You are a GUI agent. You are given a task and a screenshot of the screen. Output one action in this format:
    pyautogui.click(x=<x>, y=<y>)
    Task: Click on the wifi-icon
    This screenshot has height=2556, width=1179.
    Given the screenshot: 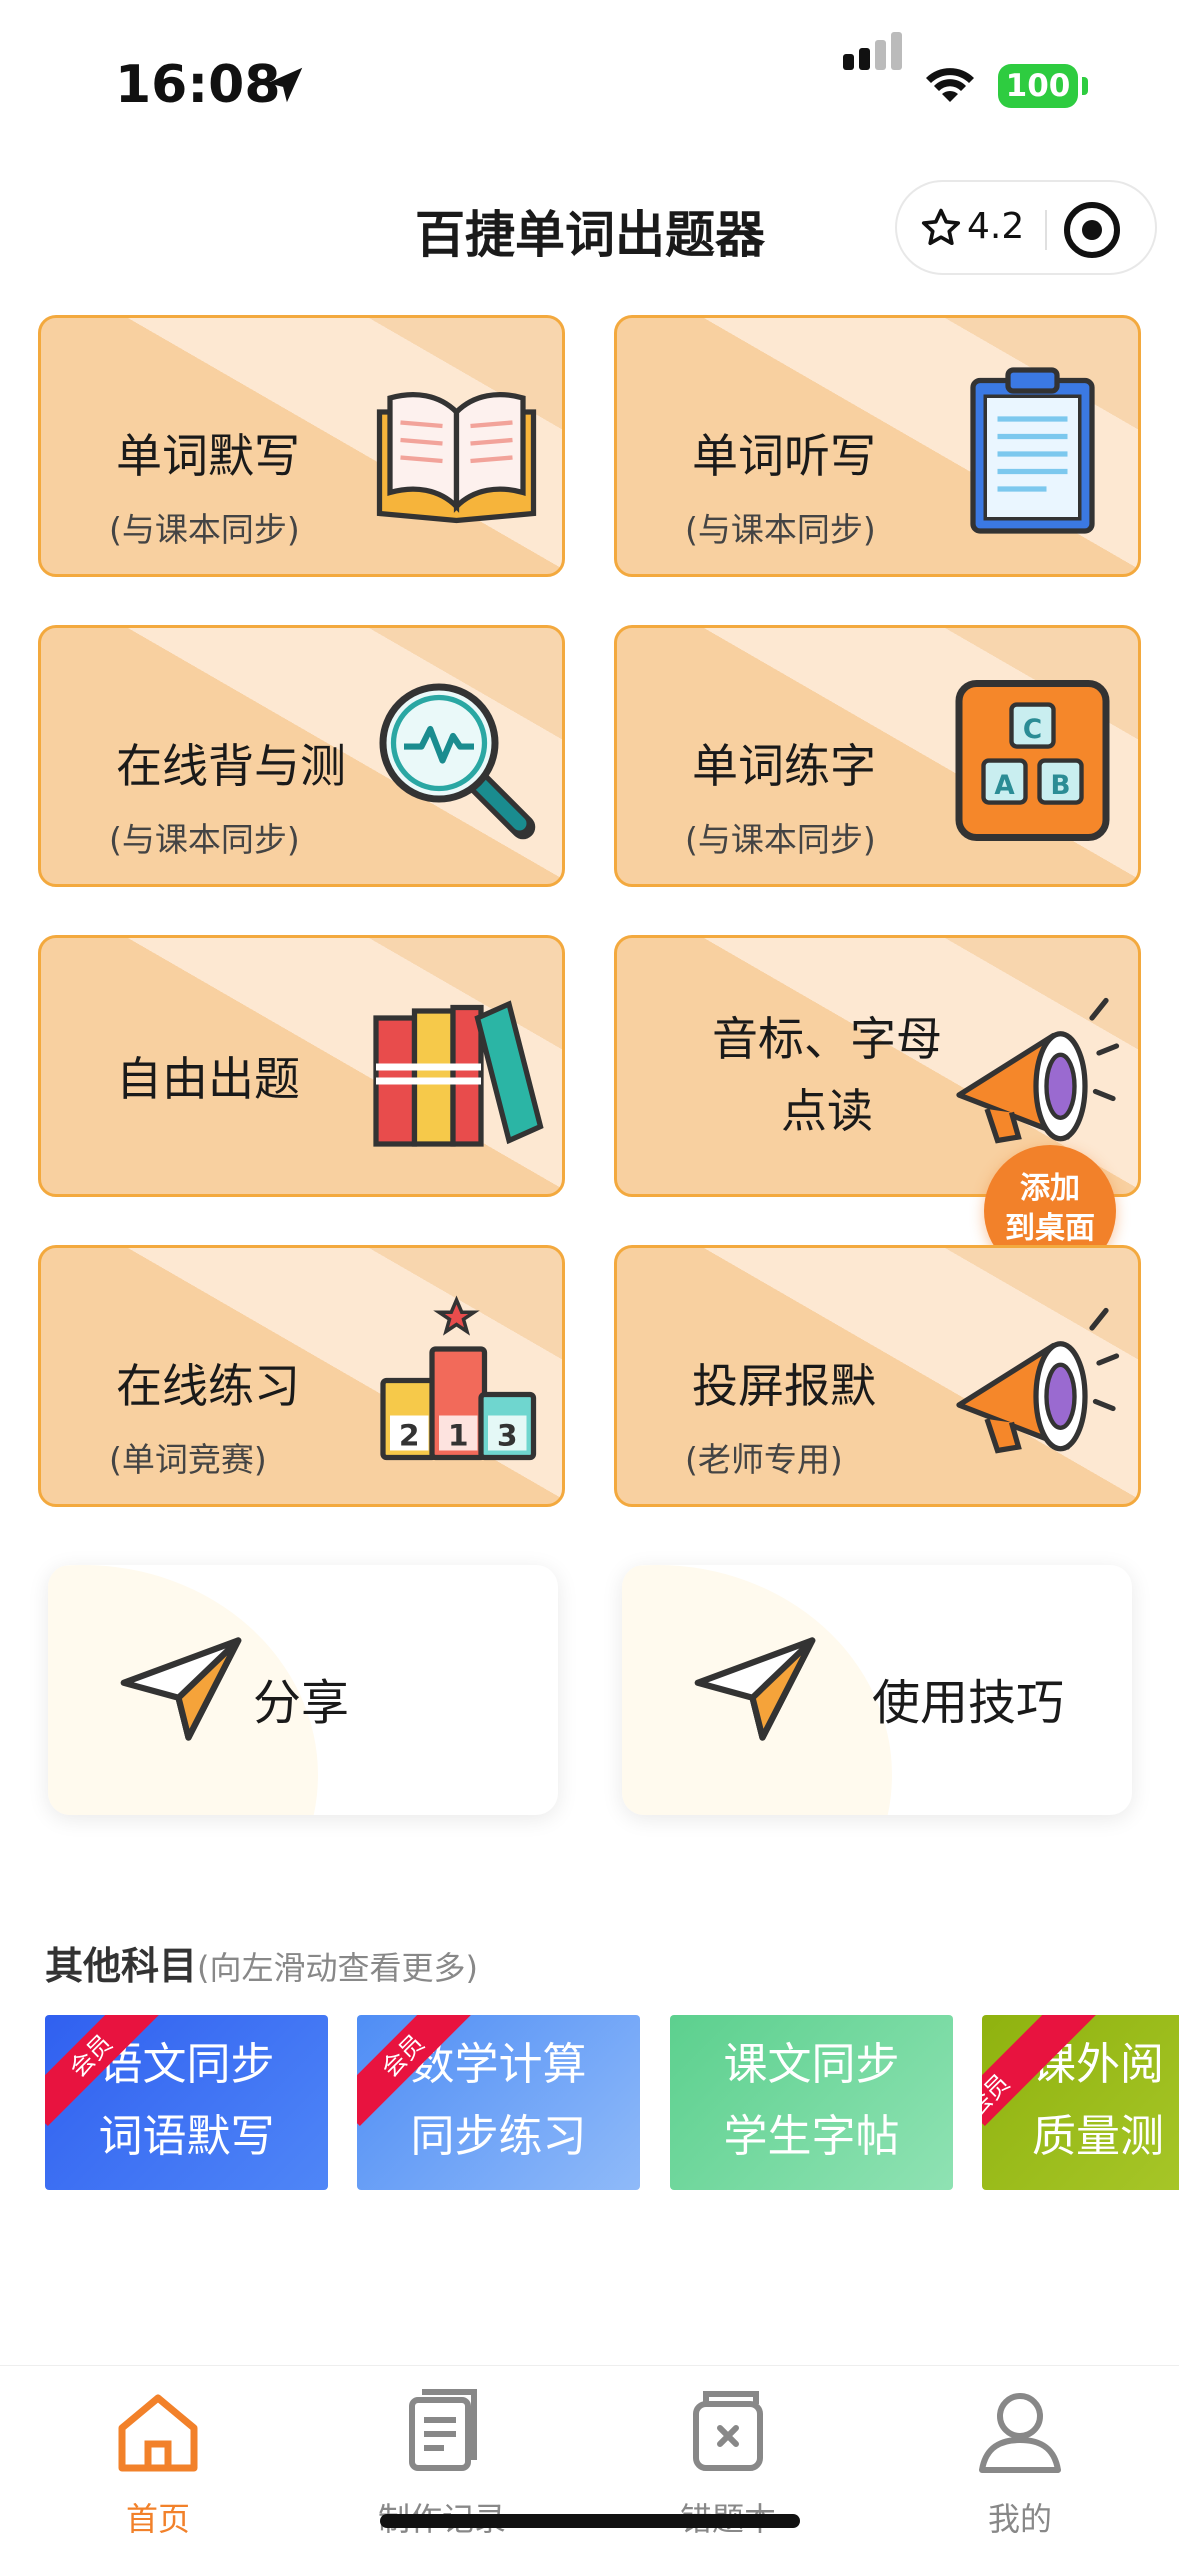 What is the action you would take?
    pyautogui.click(x=950, y=85)
    